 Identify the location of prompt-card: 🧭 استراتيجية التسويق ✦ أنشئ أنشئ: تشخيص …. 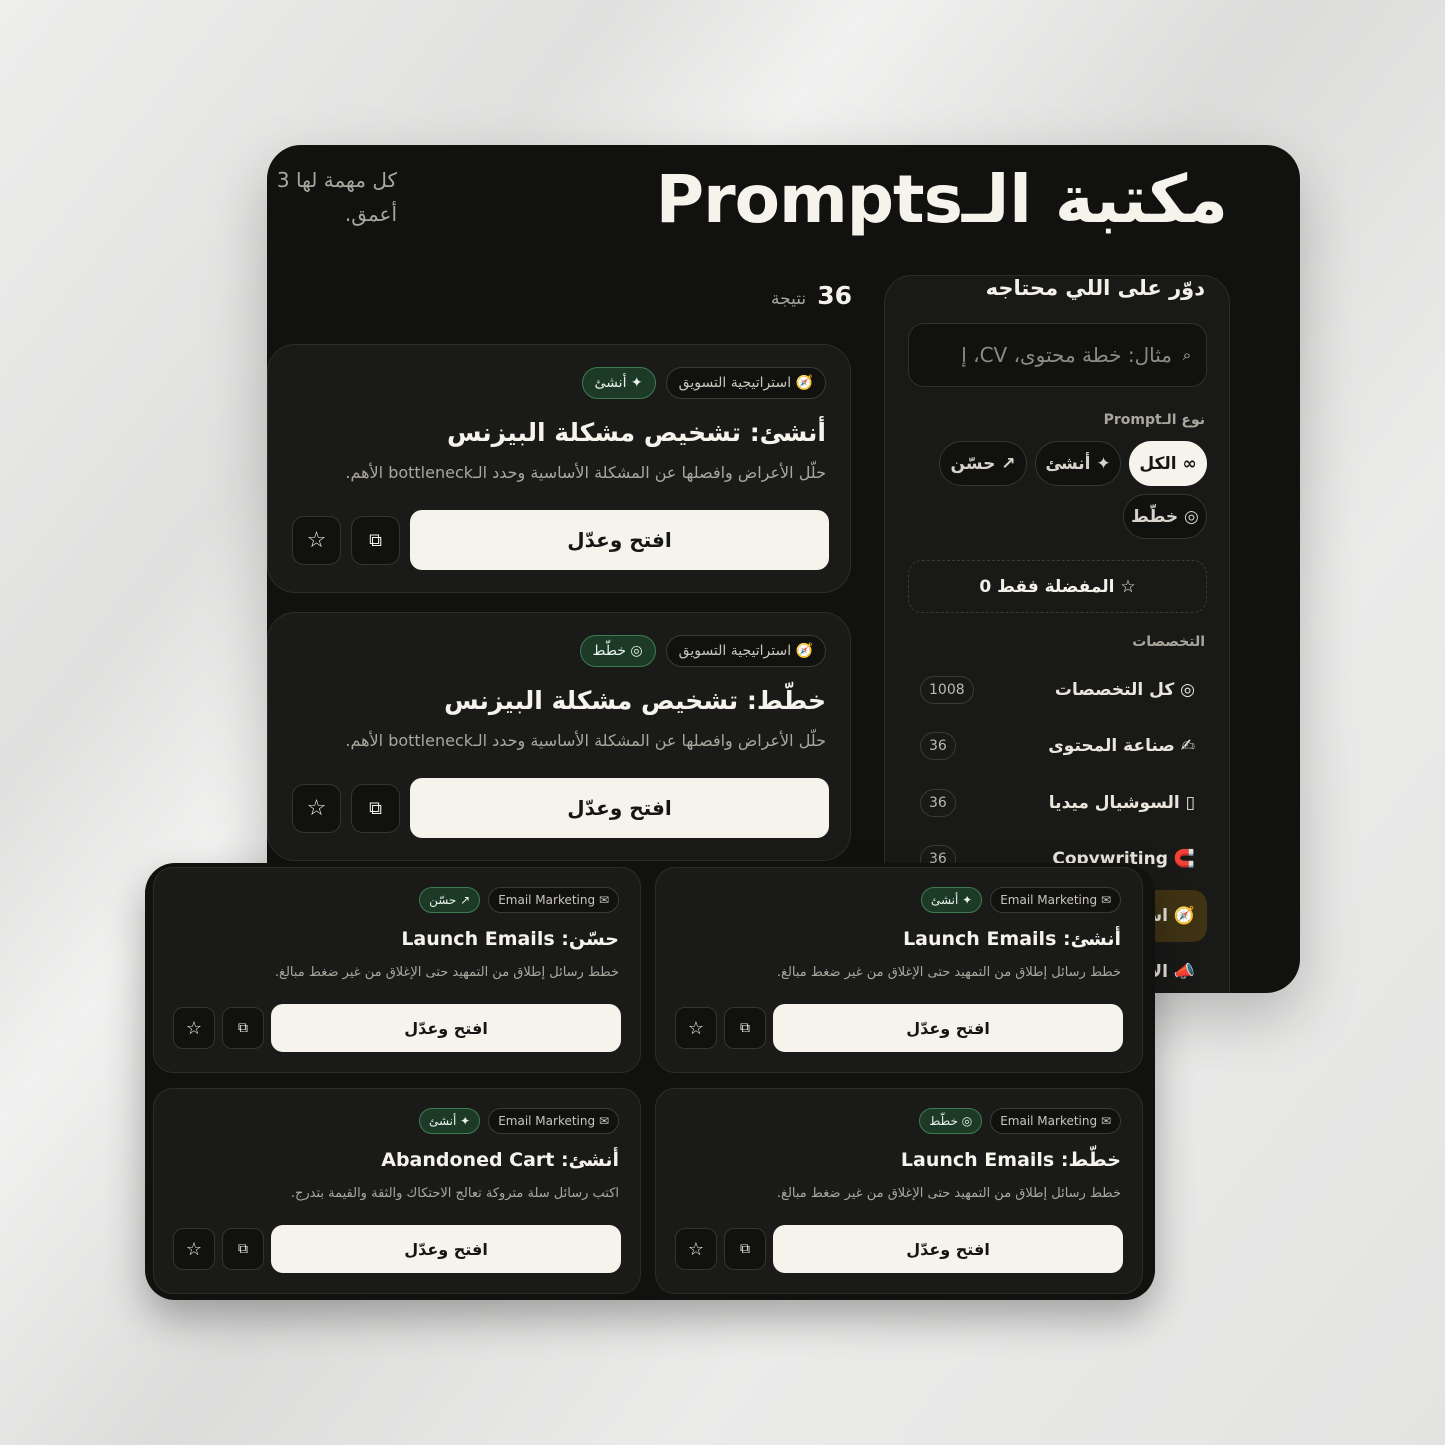
(559, 468).